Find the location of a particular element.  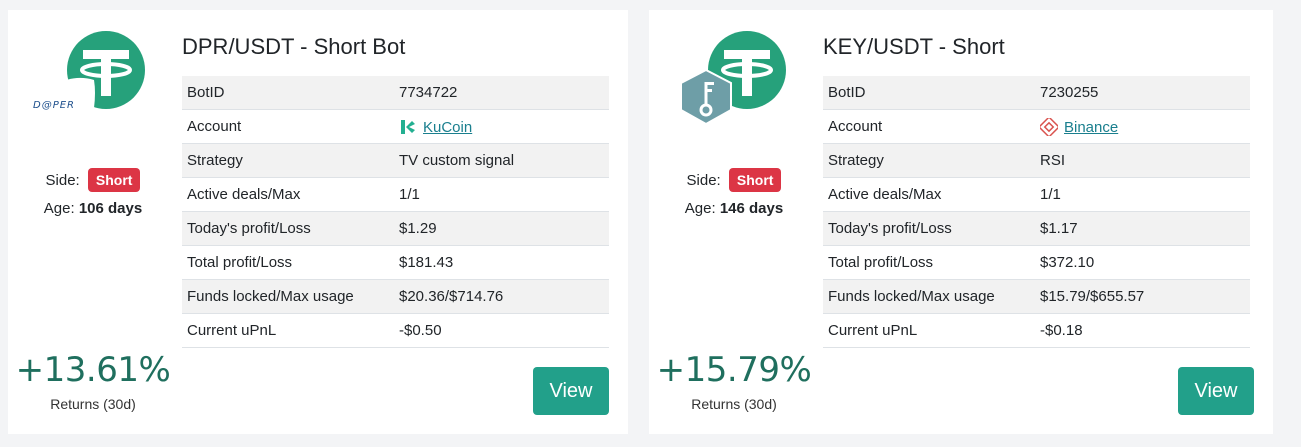

table-row: Current uPnL -$0.18 is located at coordinates (1036, 330).